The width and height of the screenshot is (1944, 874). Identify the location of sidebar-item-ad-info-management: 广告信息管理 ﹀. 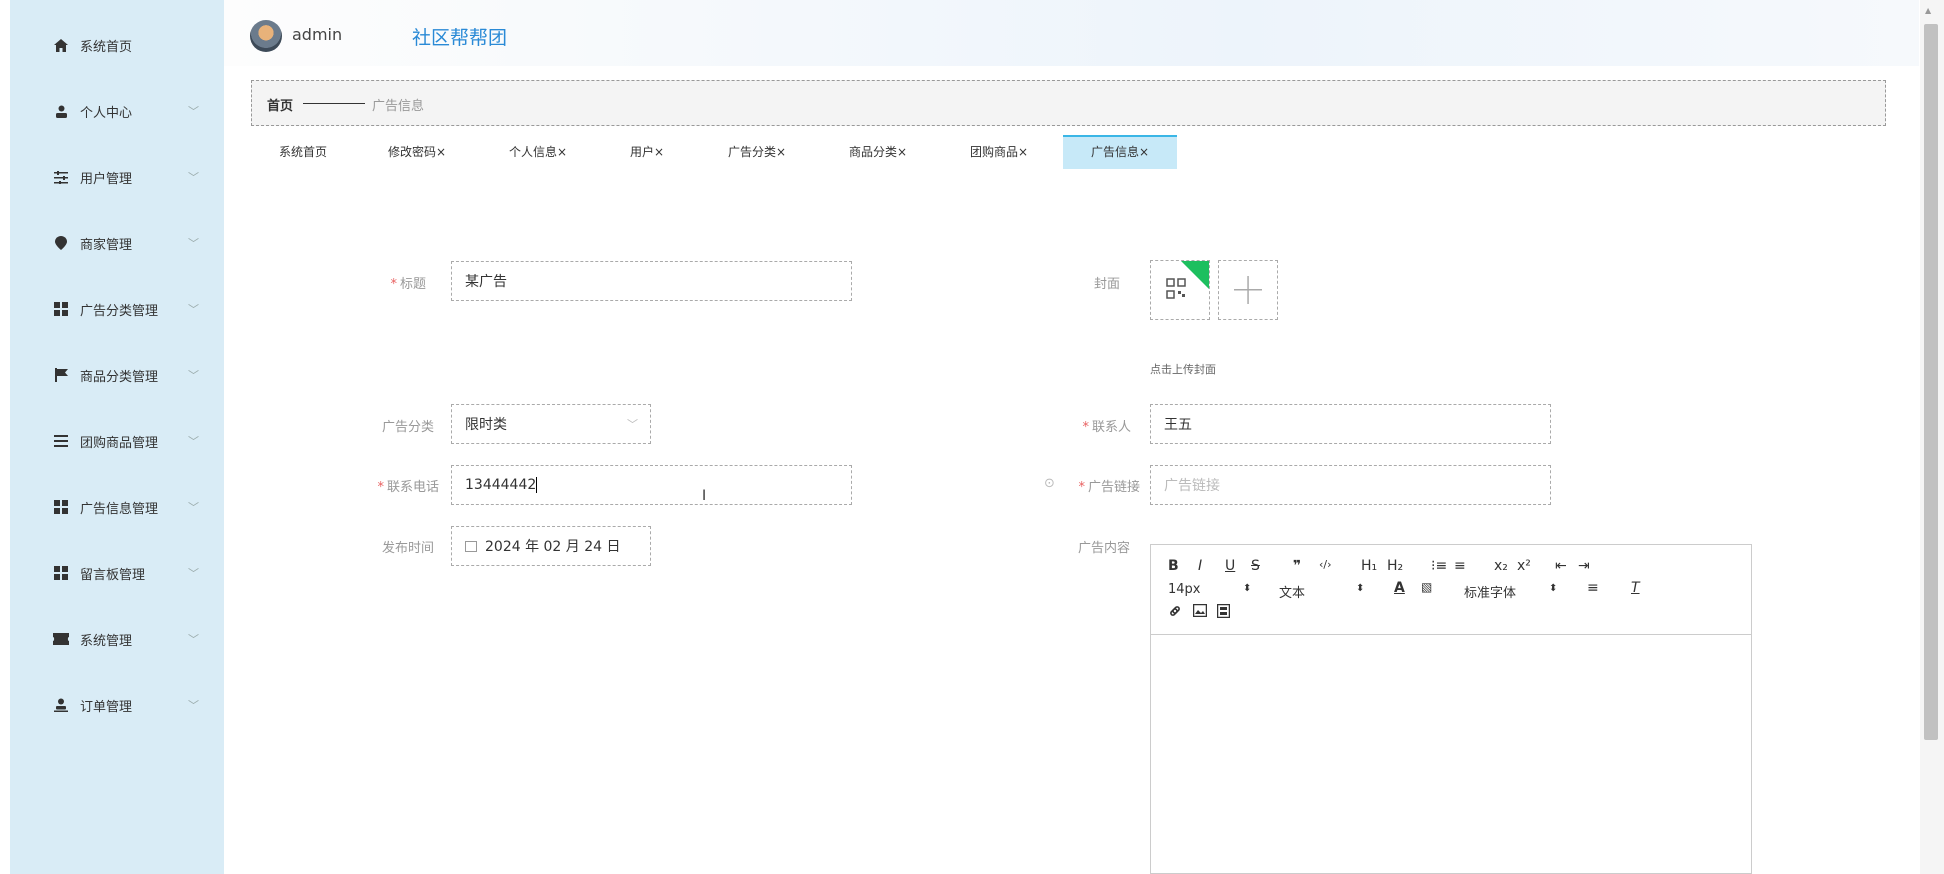
(117, 507).